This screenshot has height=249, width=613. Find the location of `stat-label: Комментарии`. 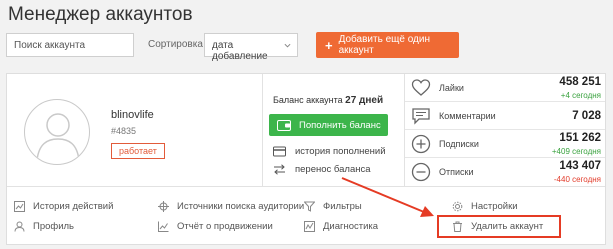

stat-label: Комментарии is located at coordinates (467, 116).